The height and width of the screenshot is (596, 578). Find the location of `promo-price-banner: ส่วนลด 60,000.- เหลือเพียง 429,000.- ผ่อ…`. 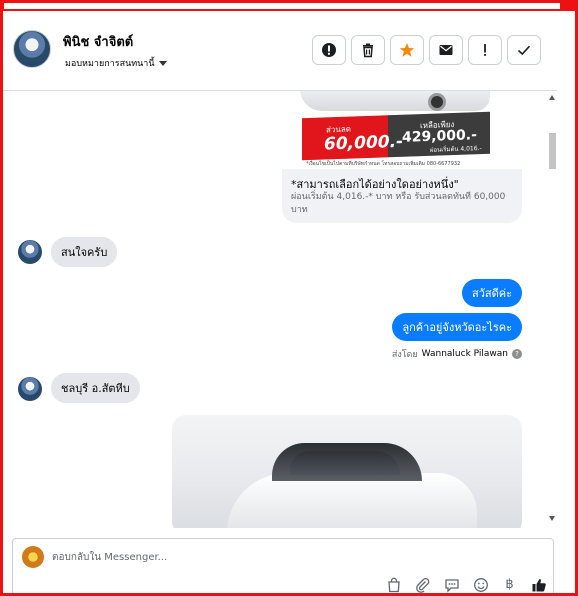

promo-price-banner: ส่วนลด 60,000.- เหลือเพียง 429,000.- ผ่อ… is located at coordinates (396, 137).